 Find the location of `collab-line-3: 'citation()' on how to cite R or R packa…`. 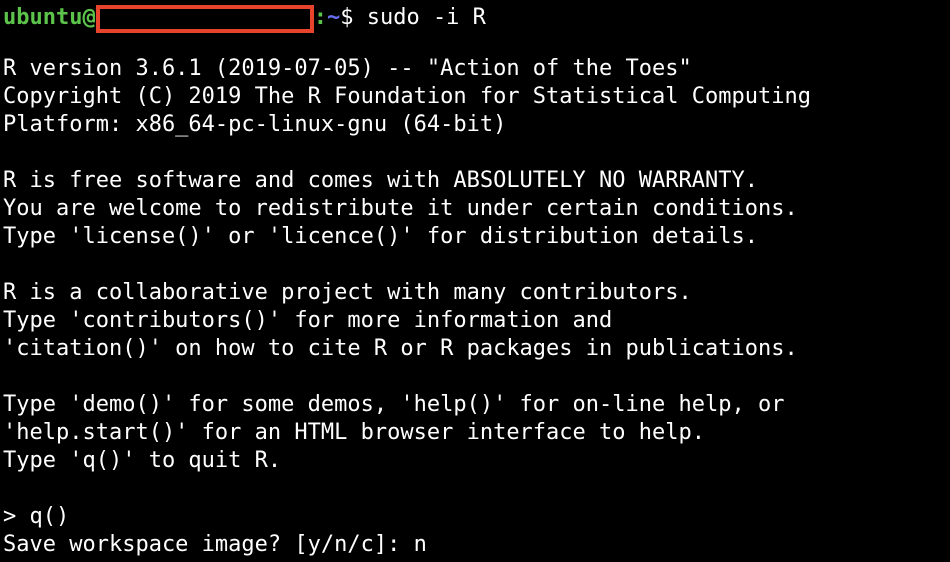

collab-line-3: 'citation()' on how to cite R or R packa… is located at coordinates (400, 348).